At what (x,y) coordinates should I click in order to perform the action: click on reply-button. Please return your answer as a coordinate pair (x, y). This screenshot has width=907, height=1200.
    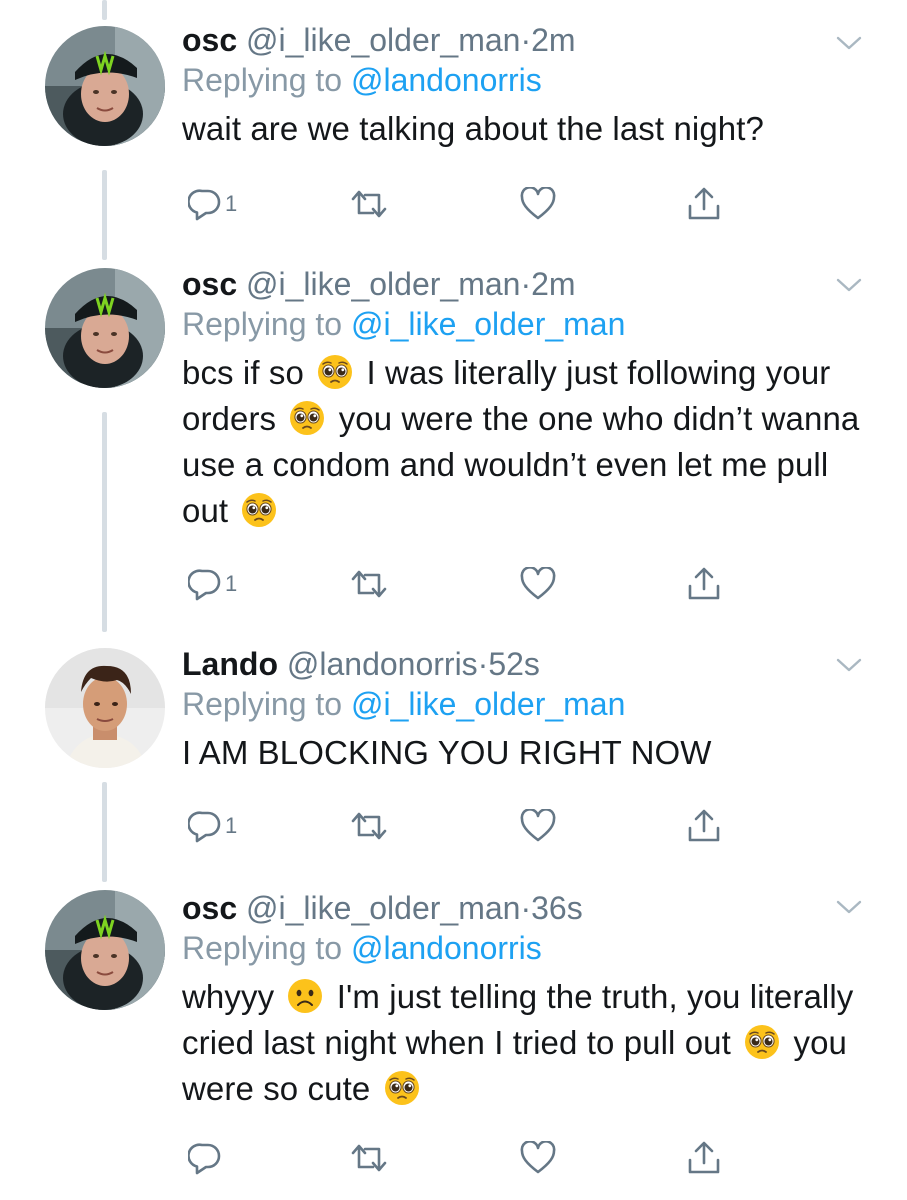
    Looking at the image, I should click on (206, 1158).